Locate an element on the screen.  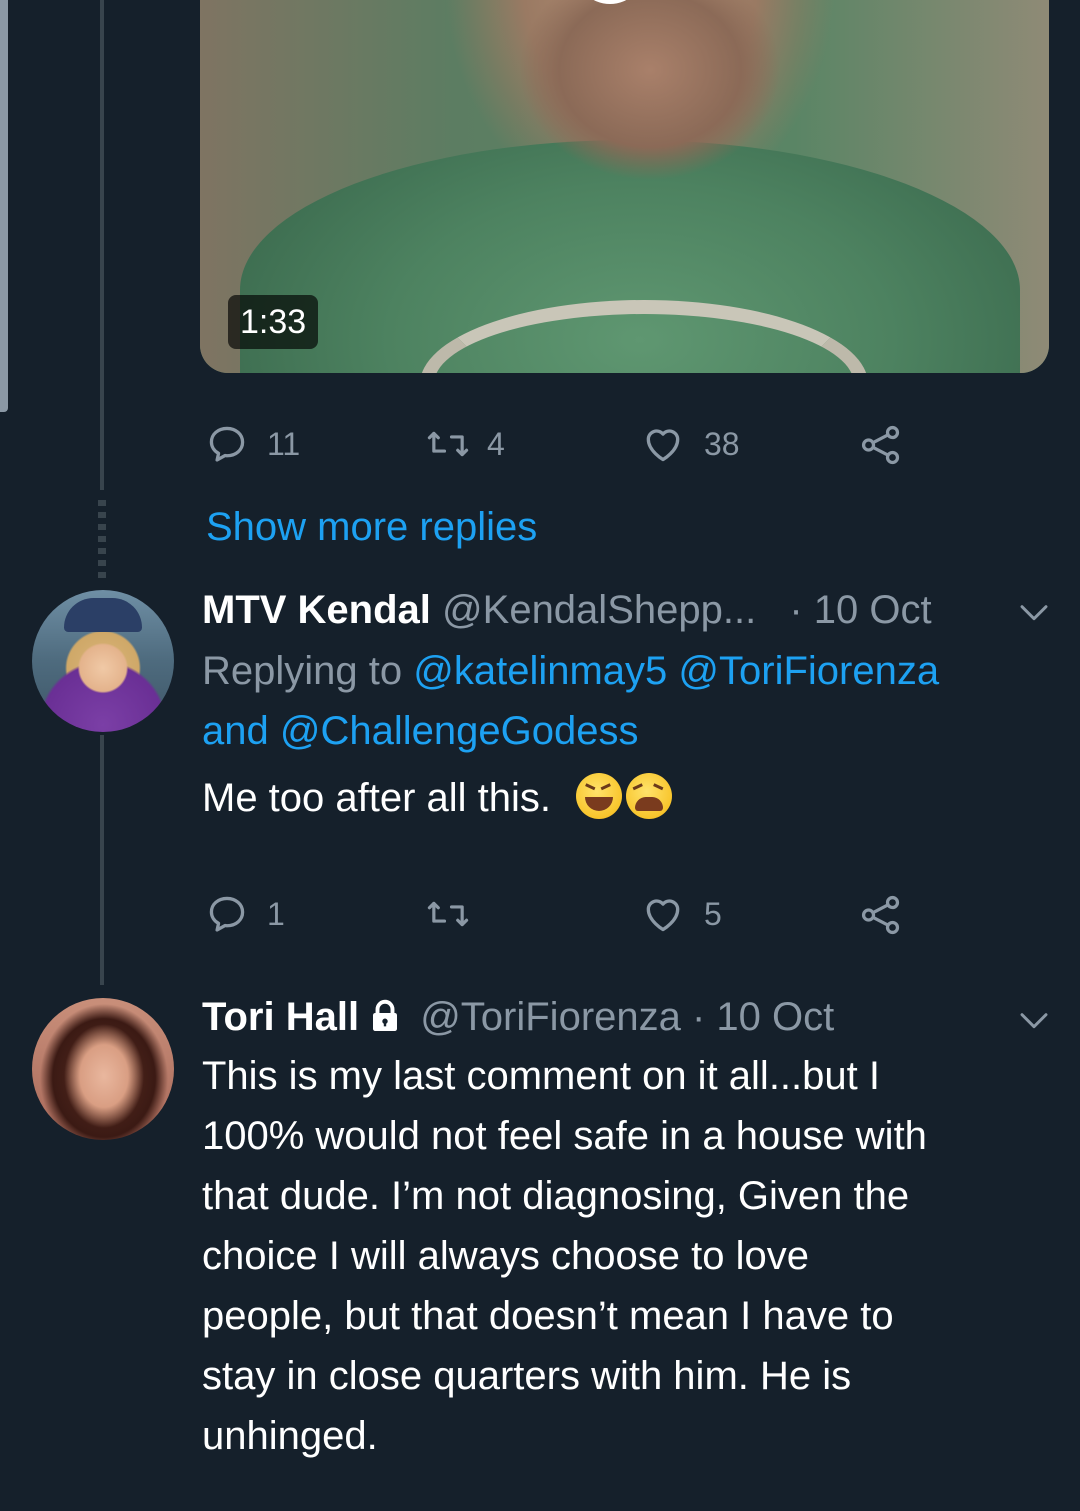
tweet-text-line: stay in close quarters with him. He is is located at coordinates (527, 1376).